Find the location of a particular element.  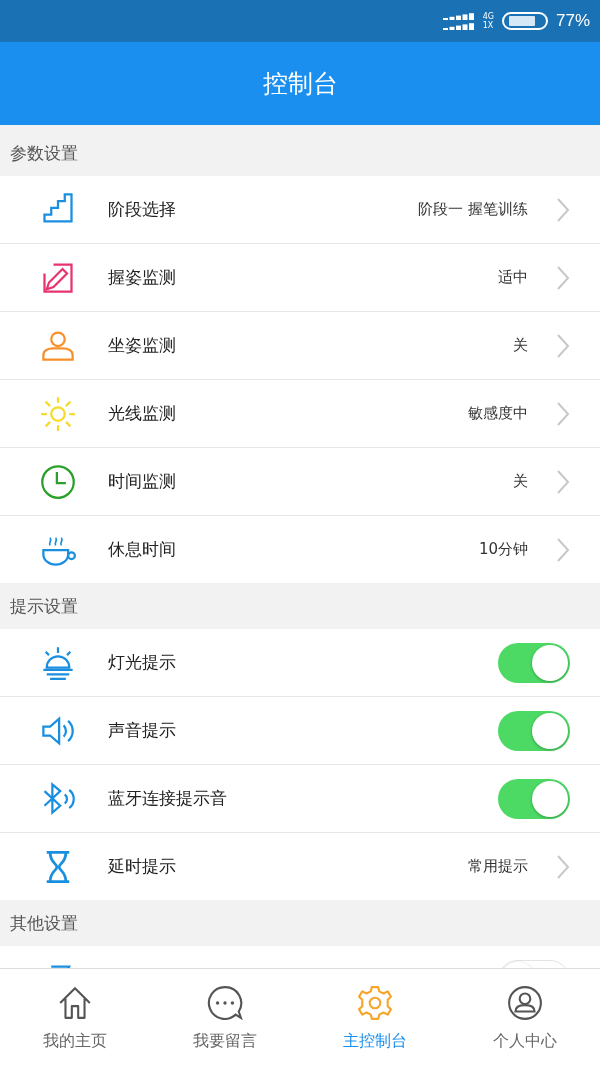

row-label: 蓝牙连接提示音 is located at coordinates (168, 798).